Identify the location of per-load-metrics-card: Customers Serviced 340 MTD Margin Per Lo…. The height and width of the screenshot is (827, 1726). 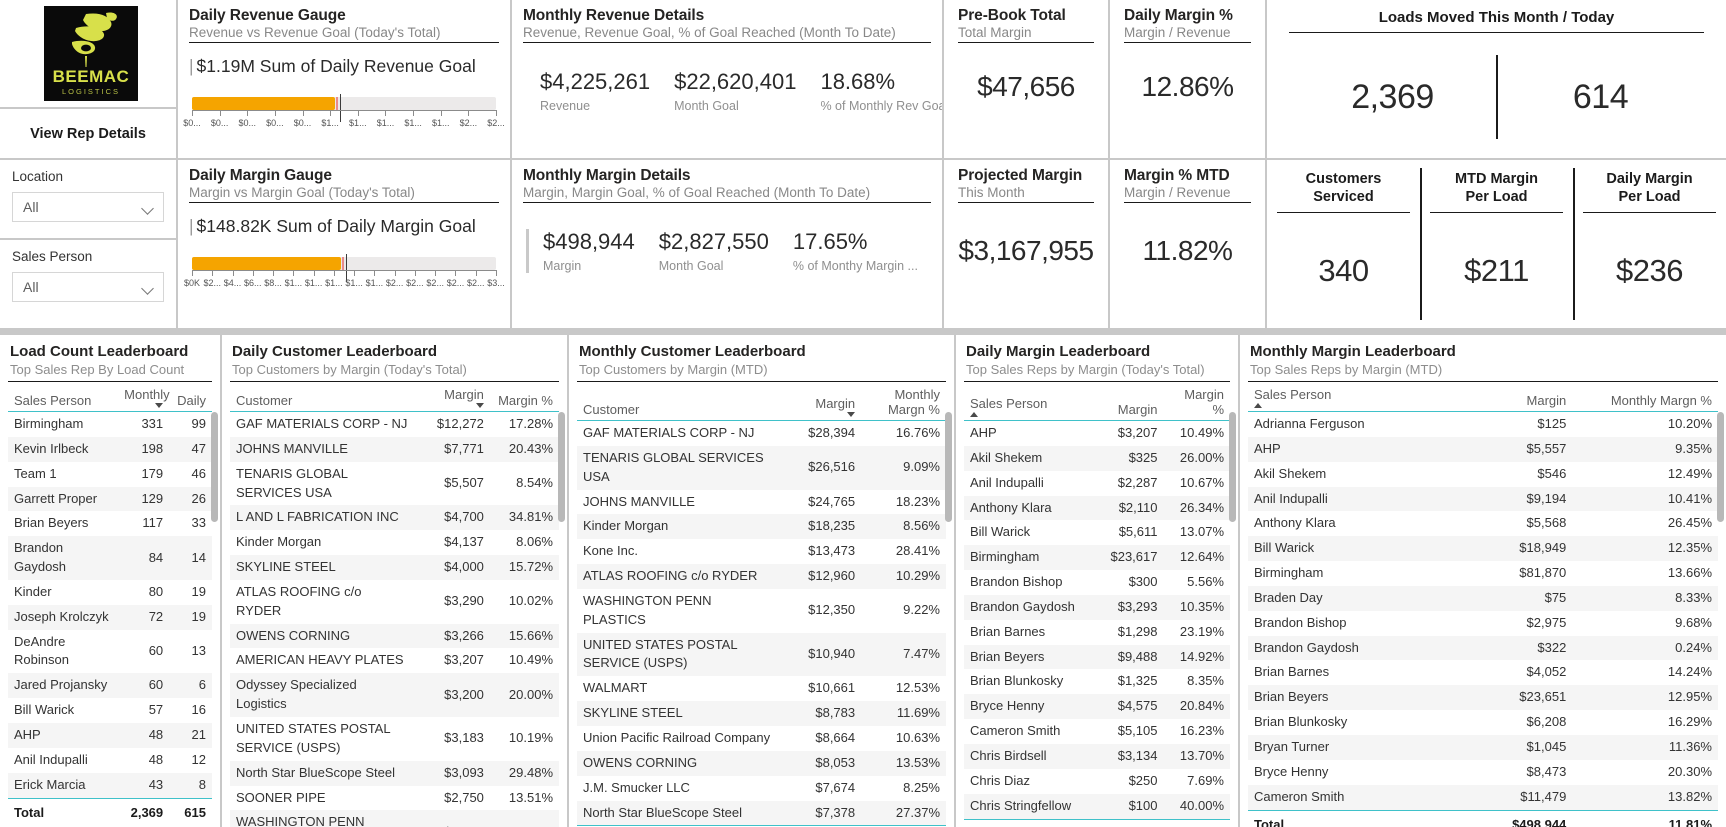
(1496, 244).